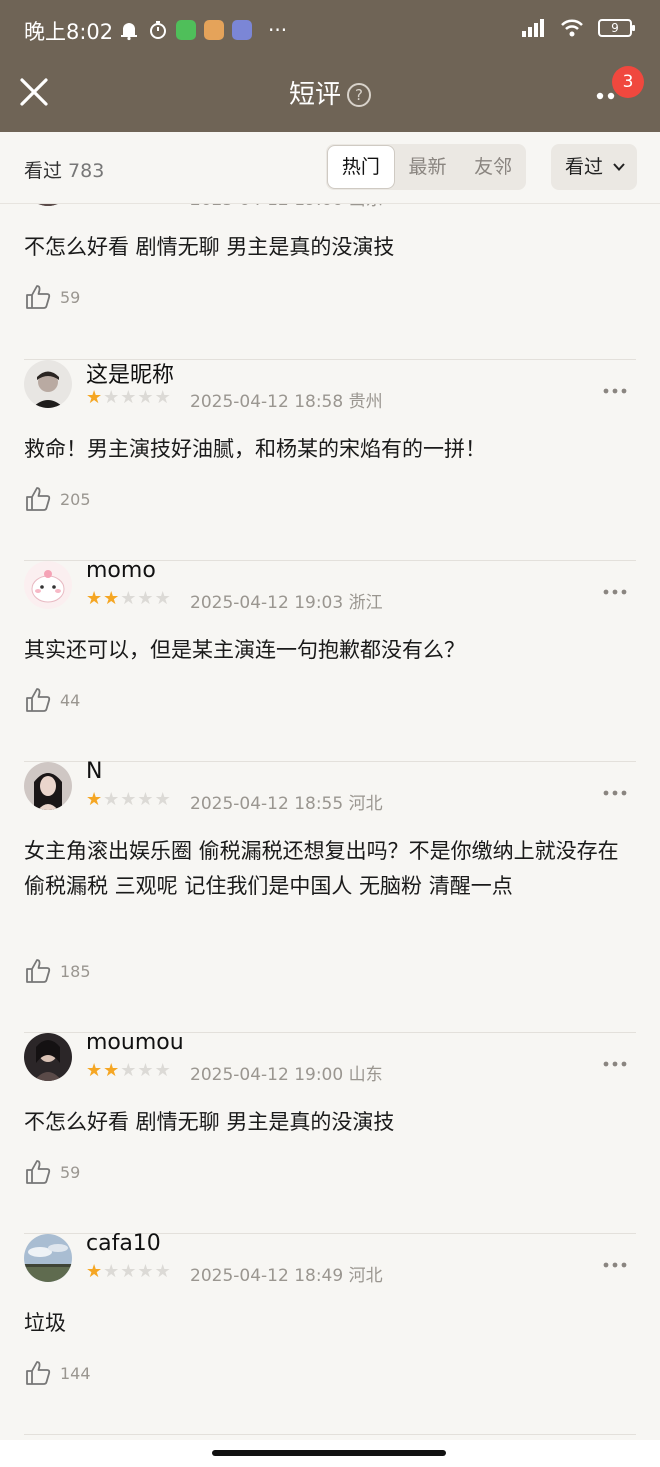  What do you see at coordinates (365, 603) in the screenshot?
I see `review-region: 浙江` at bounding box center [365, 603].